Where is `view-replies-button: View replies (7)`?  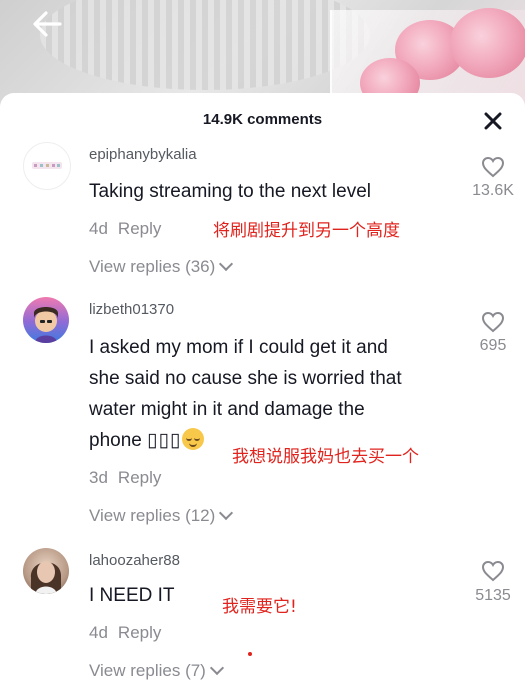 view-replies-button: View replies (7) is located at coordinates (156, 670).